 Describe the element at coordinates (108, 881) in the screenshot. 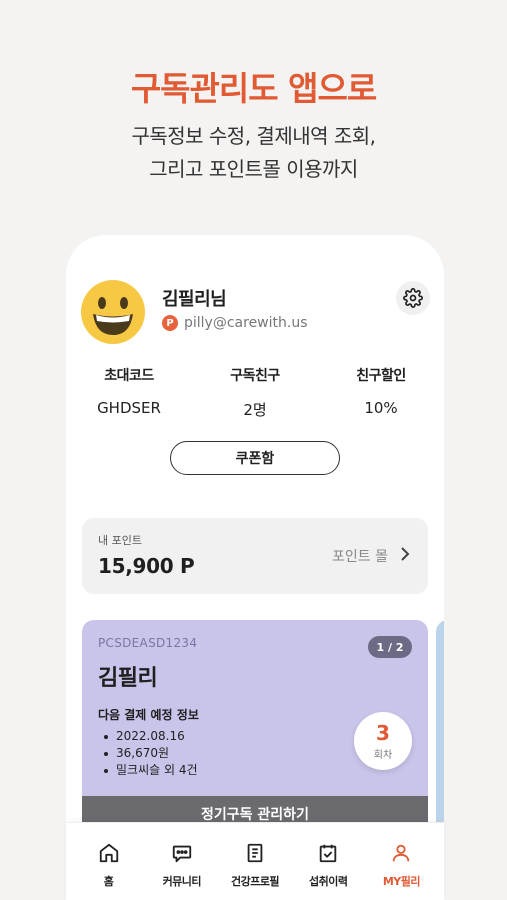

I see `tab-label: 홈` at that location.